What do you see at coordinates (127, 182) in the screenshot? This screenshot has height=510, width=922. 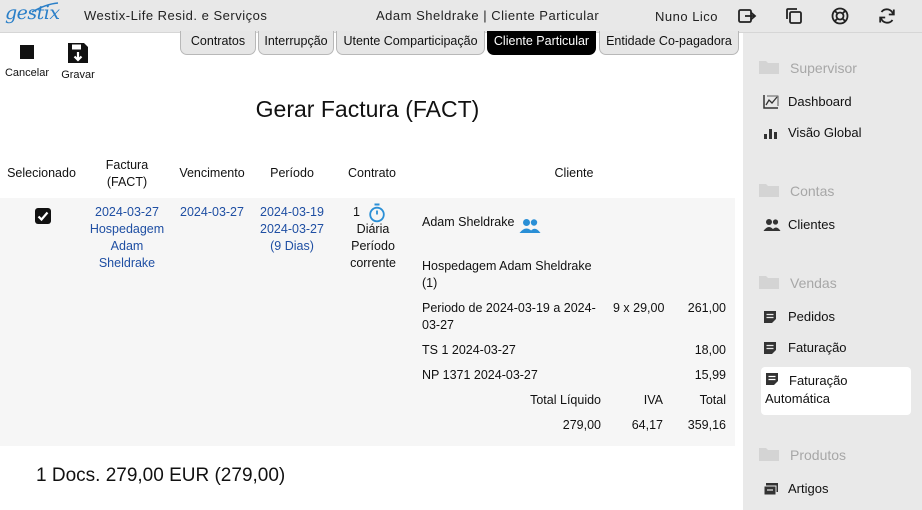 I see `header-factura-l2: (FACT)` at bounding box center [127, 182].